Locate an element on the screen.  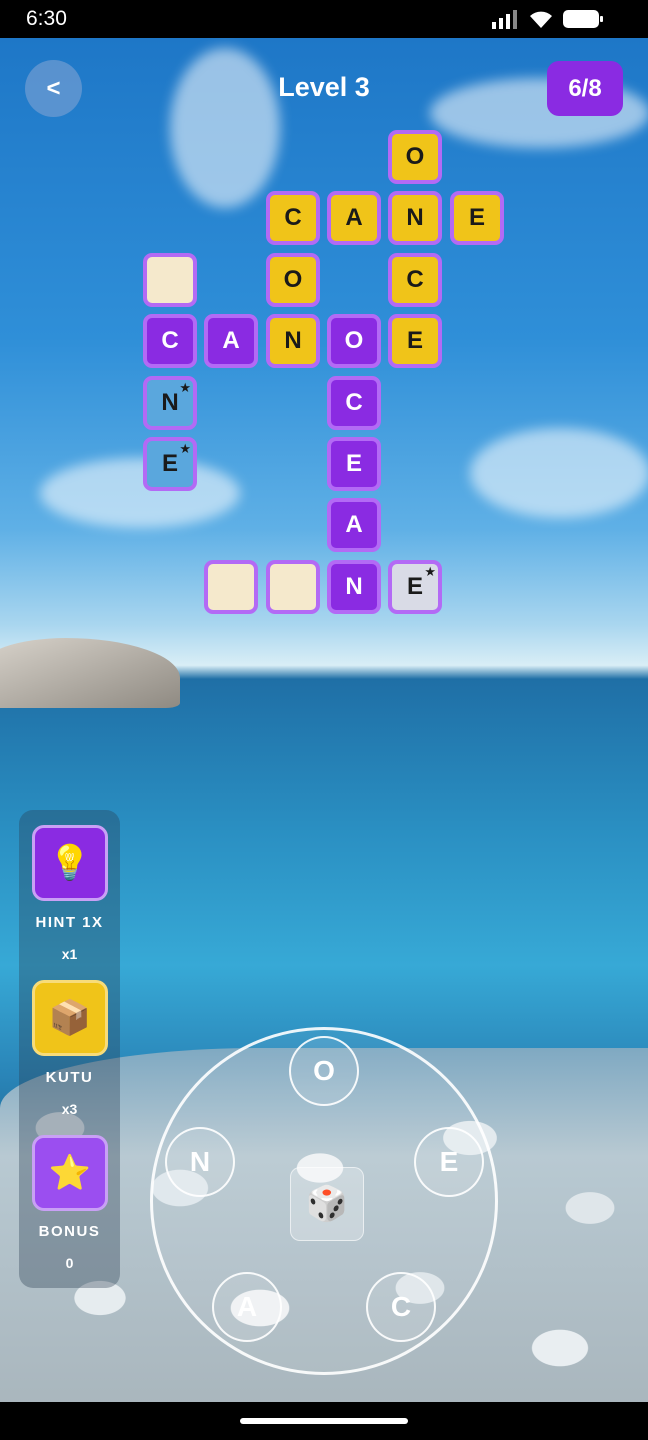
wheel-letter: C is located at coordinates (401, 1307).